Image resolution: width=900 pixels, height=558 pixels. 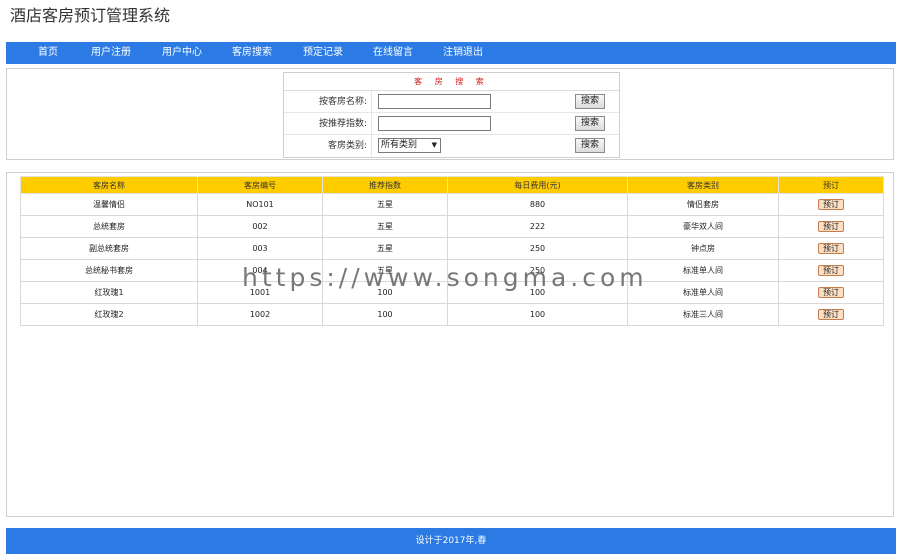 I want to click on room-name-cell: 总统秘书套房, so click(x=109, y=270).